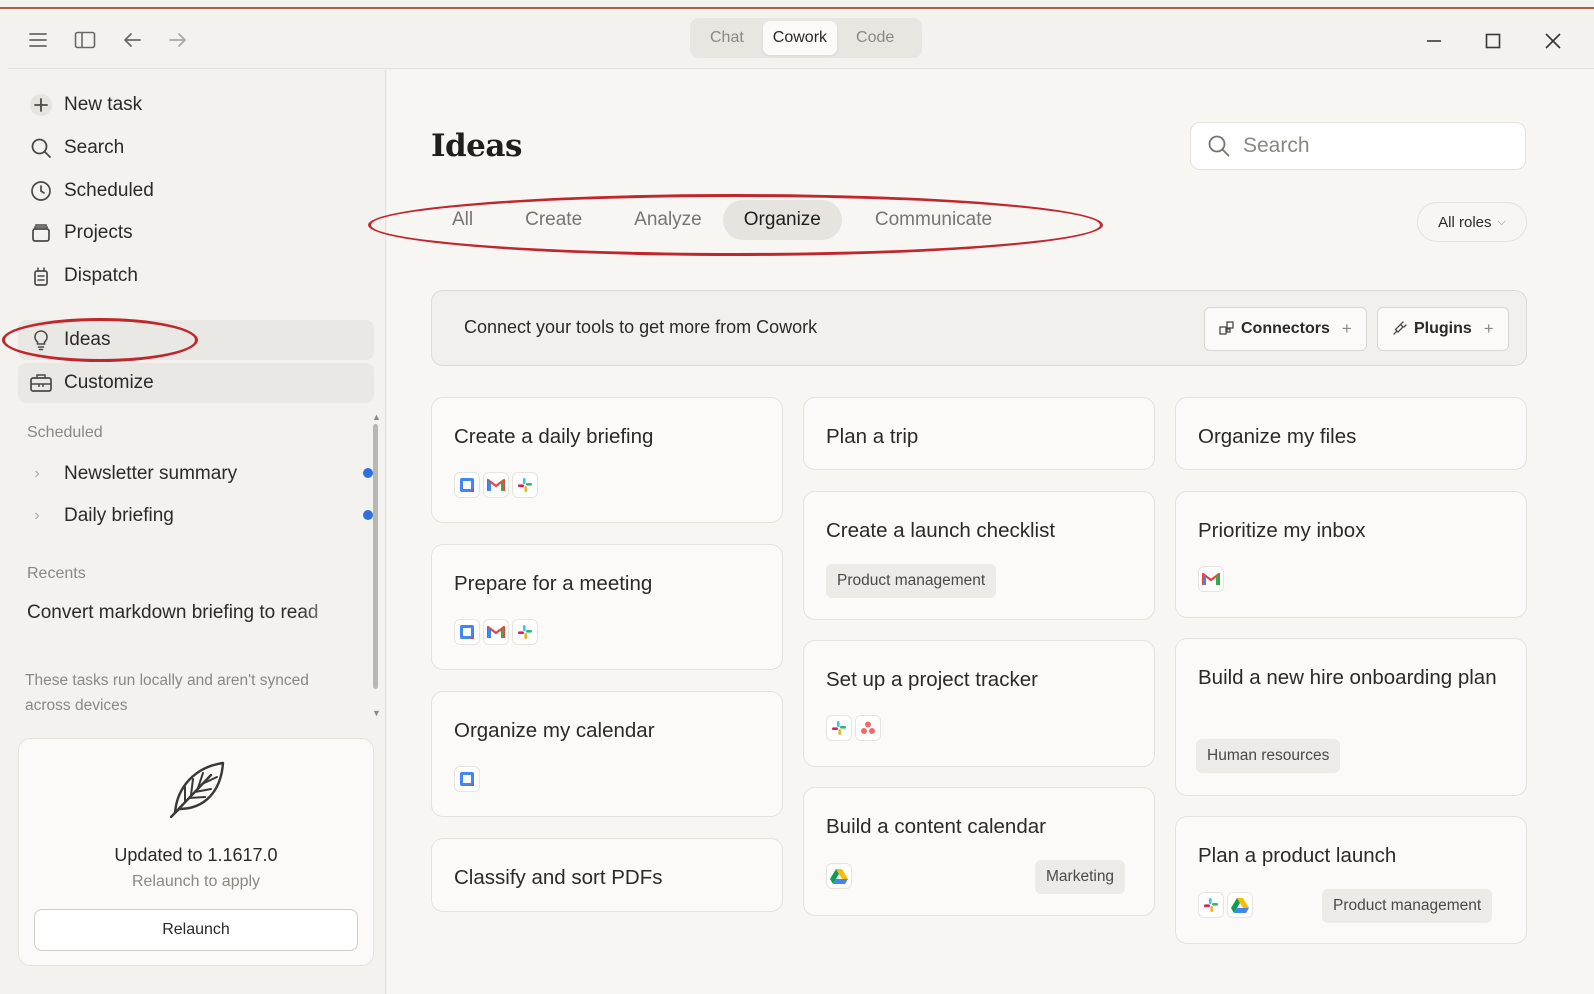 This screenshot has height=994, width=1594. What do you see at coordinates (872, 436) in the screenshot?
I see `idea-card-title: Plan a trip` at bounding box center [872, 436].